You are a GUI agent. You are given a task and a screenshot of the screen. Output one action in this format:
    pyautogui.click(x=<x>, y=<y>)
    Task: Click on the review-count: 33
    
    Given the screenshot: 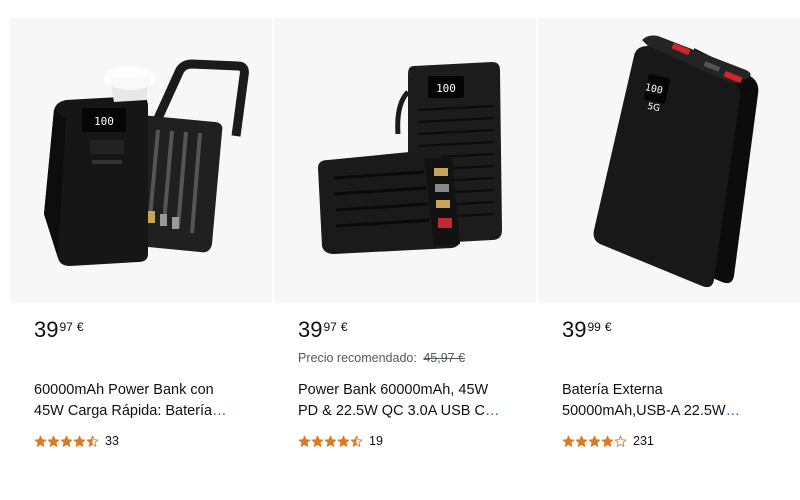 What is the action you would take?
    pyautogui.click(x=112, y=441)
    